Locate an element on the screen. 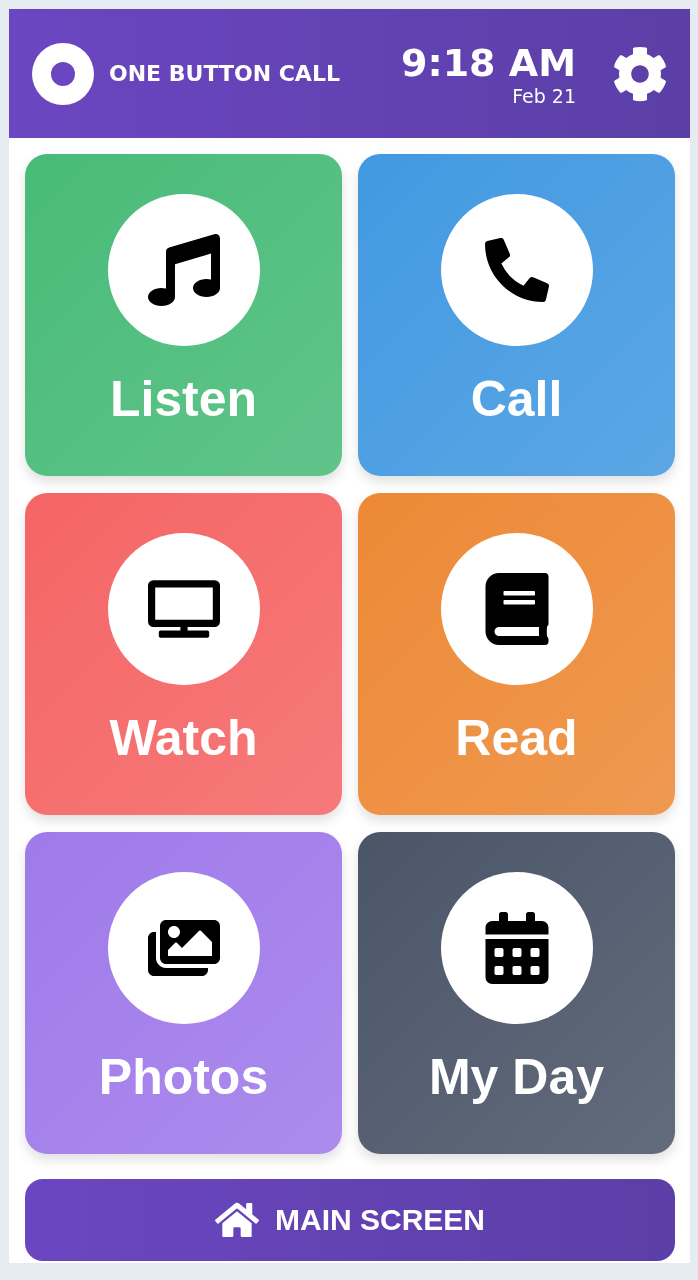 The image size is (698, 1280). settings-icon is located at coordinates (640, 73).